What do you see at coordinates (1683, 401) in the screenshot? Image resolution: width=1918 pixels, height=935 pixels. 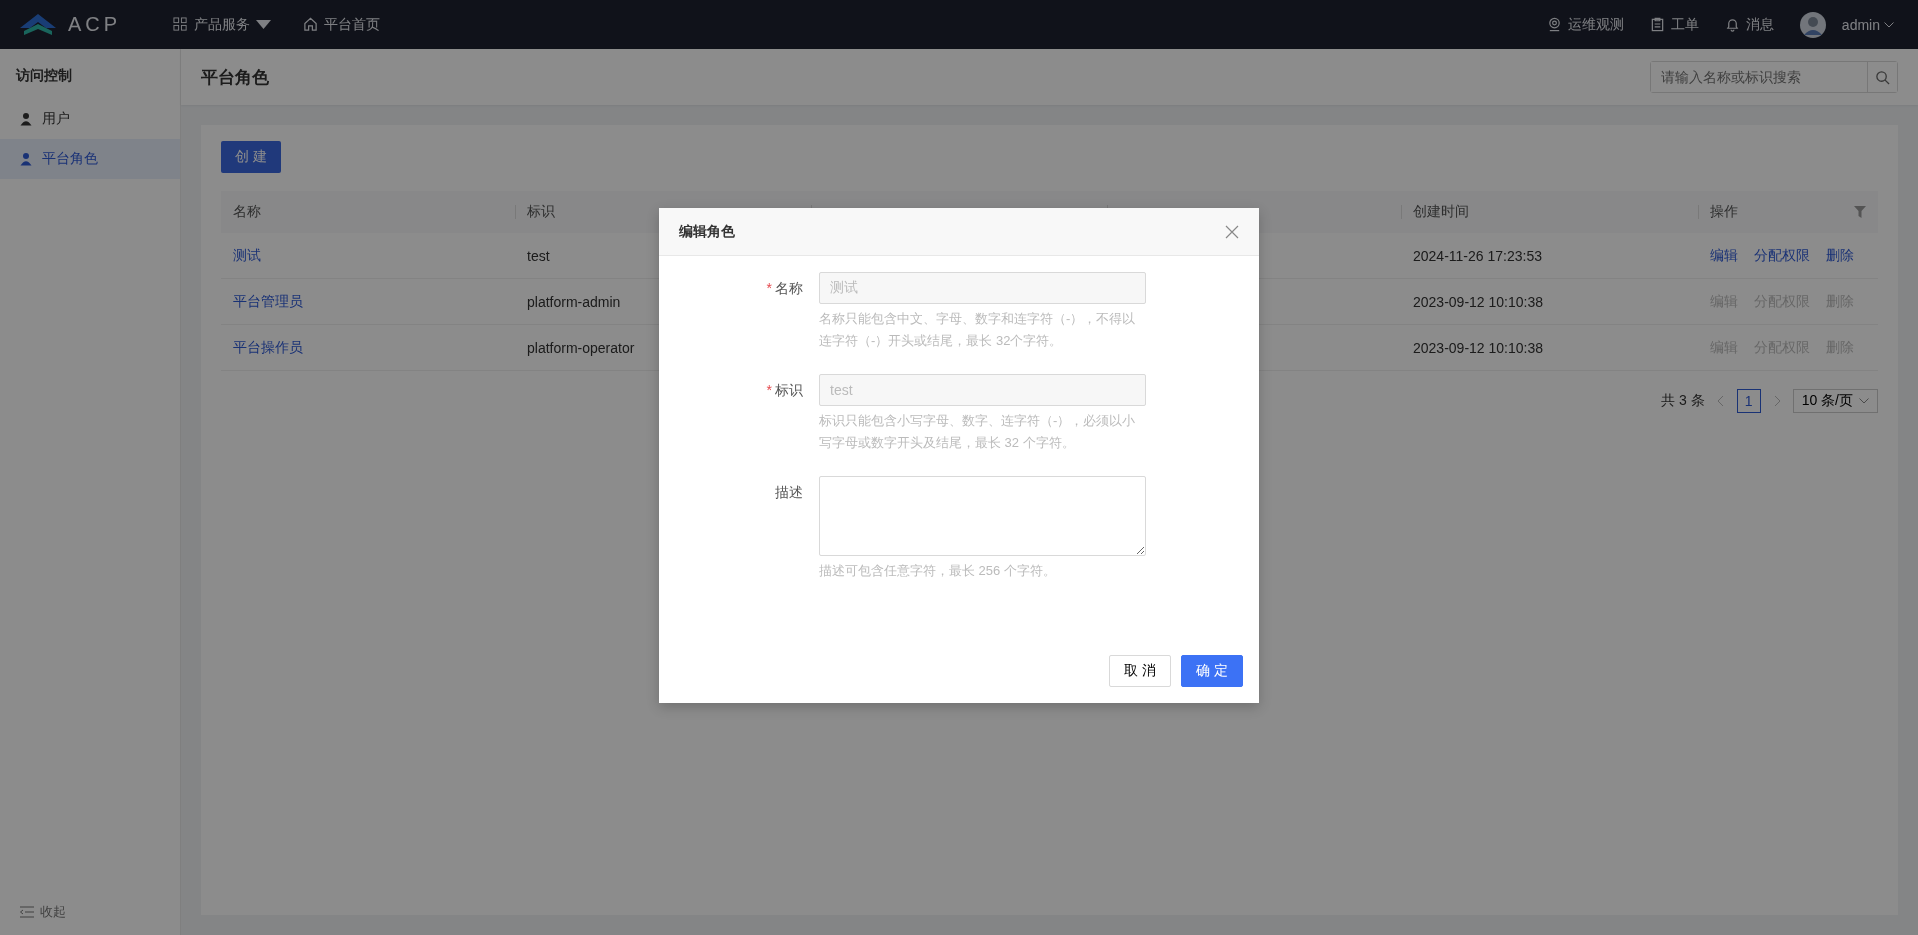 I see `total-count: 共 3 条` at bounding box center [1683, 401].